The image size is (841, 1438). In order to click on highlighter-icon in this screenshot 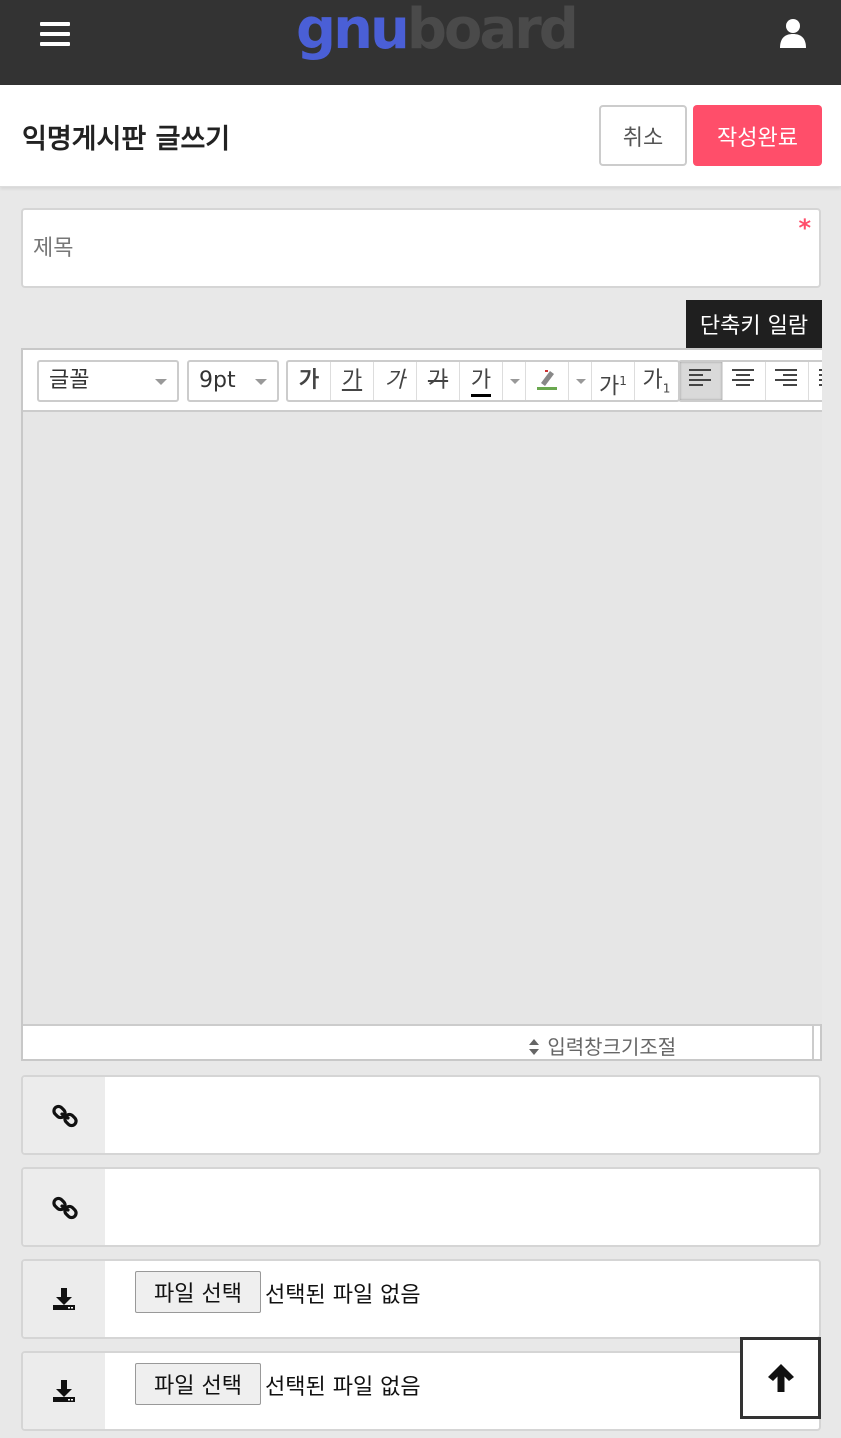, I will do `click(547, 380)`.